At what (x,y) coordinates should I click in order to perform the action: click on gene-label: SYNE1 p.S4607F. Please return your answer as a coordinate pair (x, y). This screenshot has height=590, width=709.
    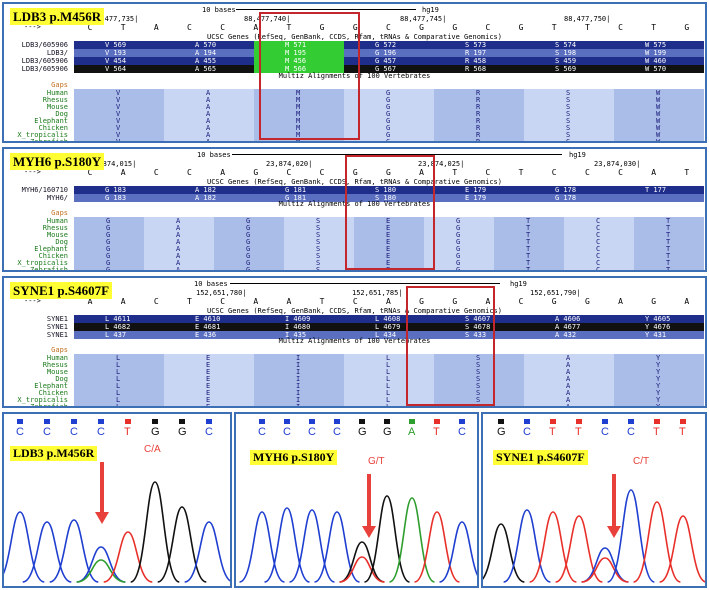
    Looking at the image, I should click on (61, 290).